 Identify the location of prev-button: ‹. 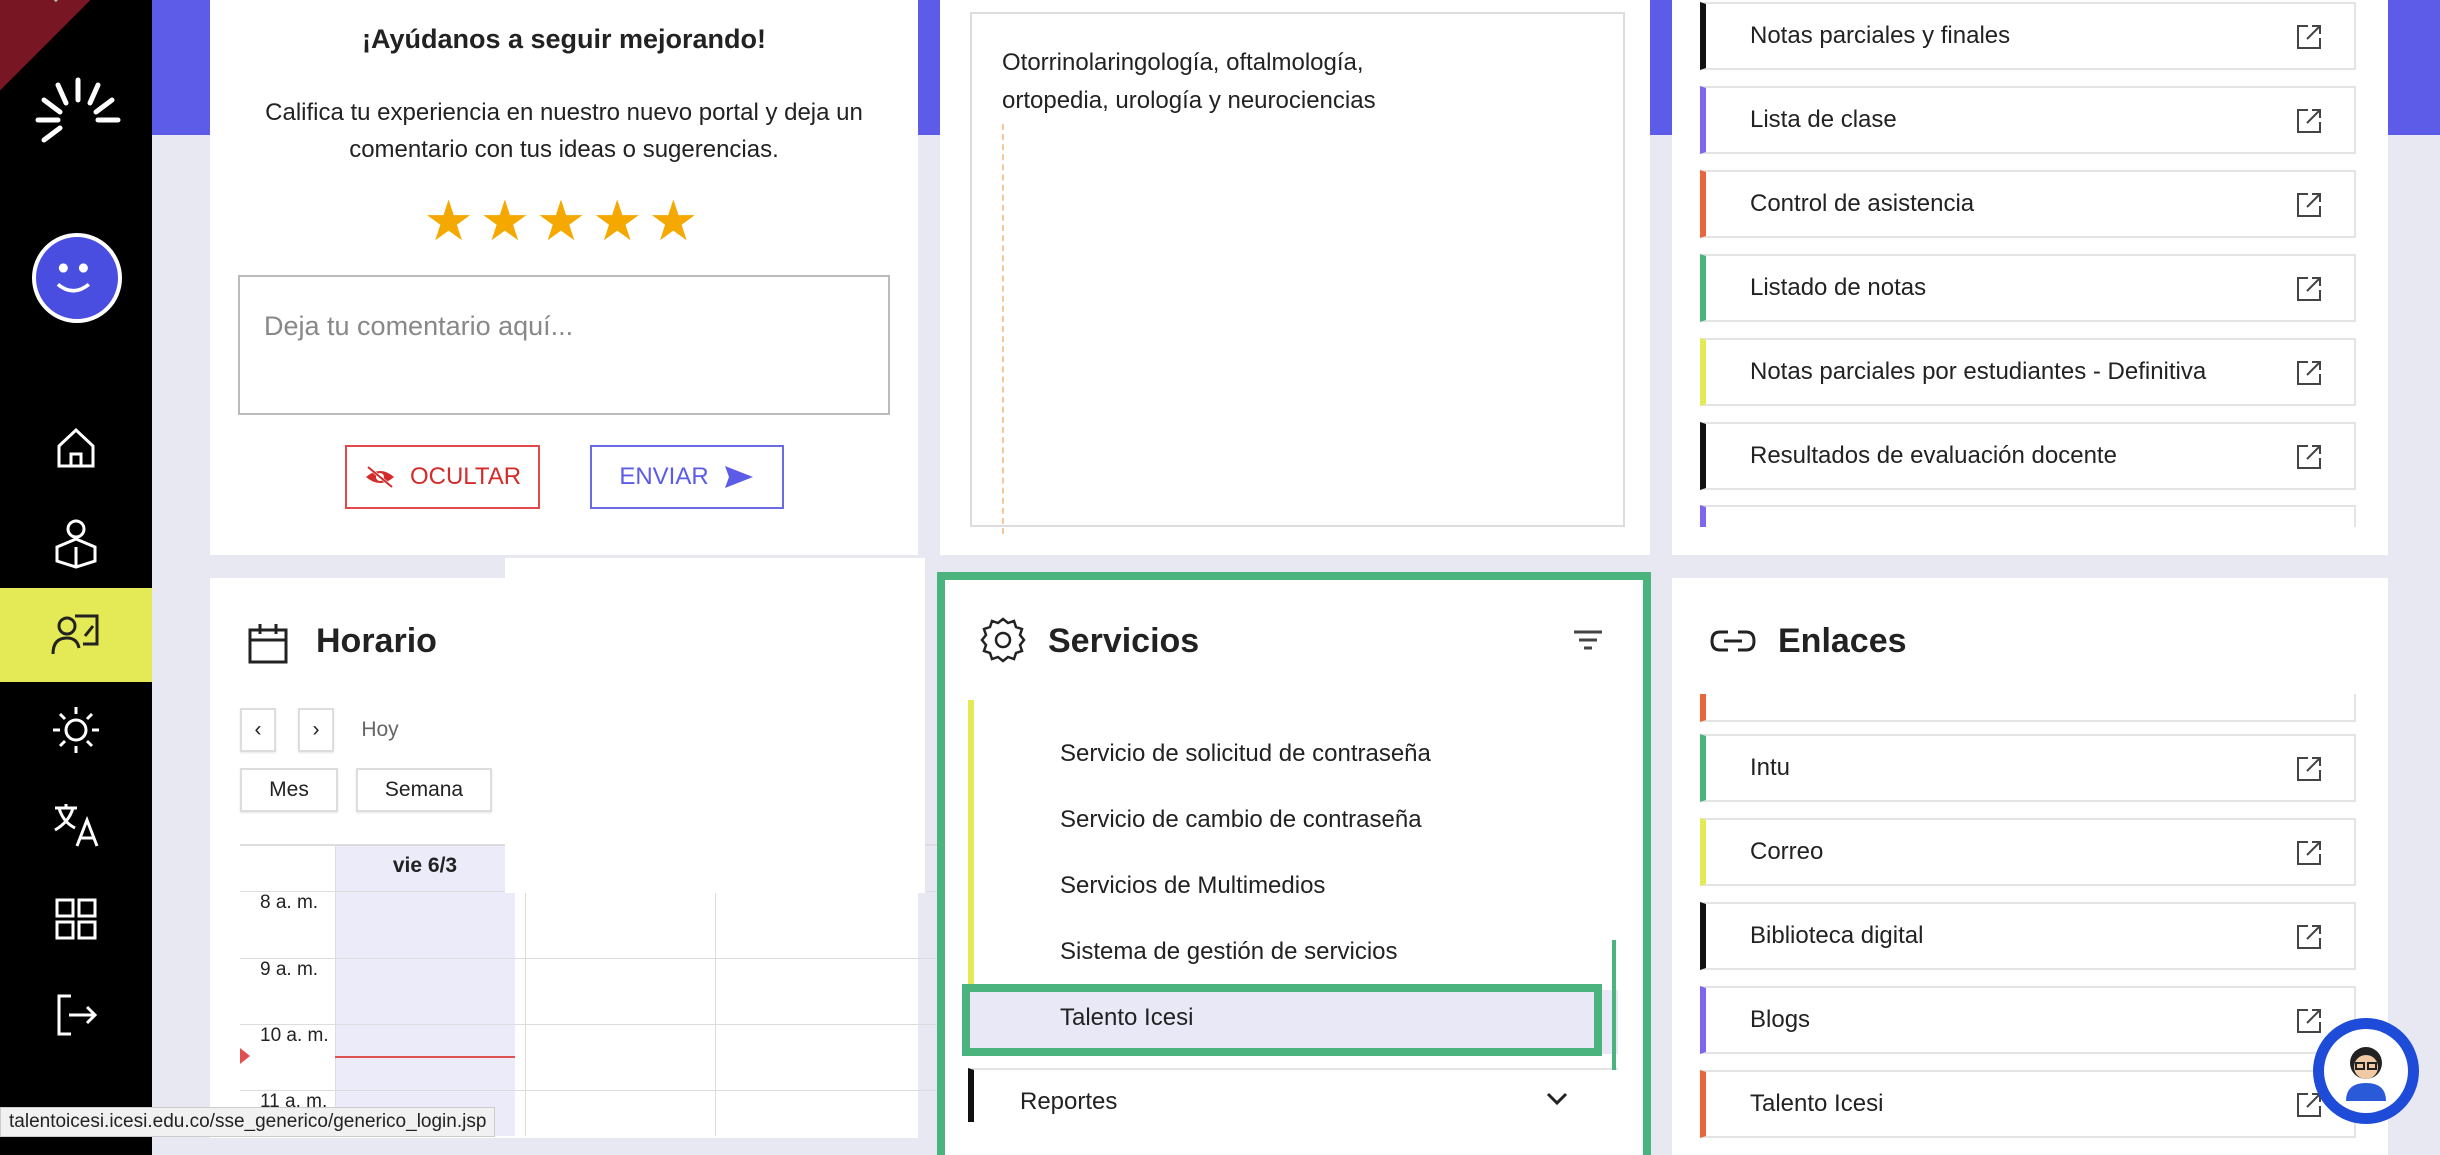
(258, 730).